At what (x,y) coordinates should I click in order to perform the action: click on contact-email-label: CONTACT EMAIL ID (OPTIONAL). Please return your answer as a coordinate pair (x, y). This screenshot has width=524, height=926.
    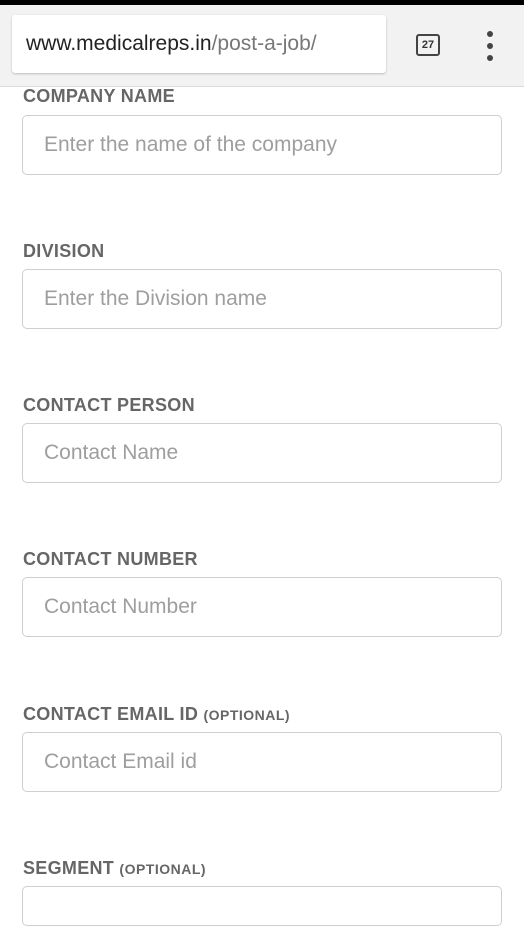
    Looking at the image, I should click on (156, 714).